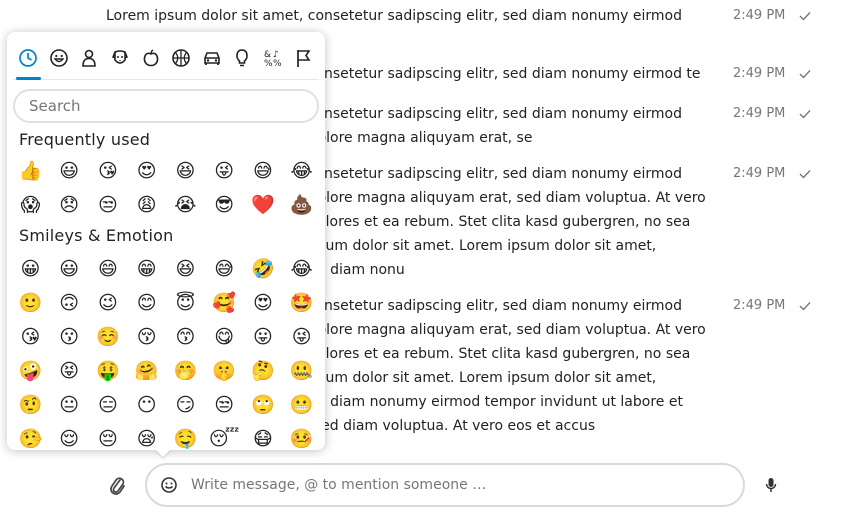  Describe the element at coordinates (108, 337) in the screenshot. I see `emoji-button: ☺️` at that location.